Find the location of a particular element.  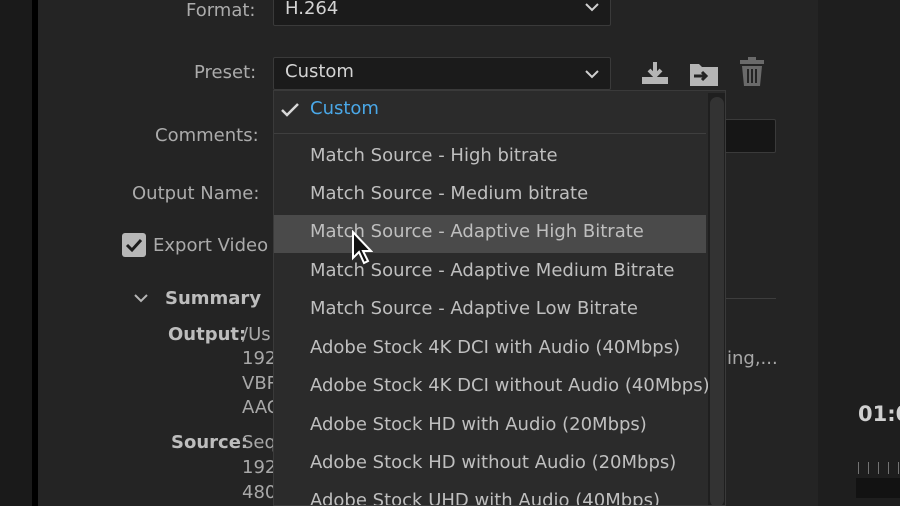

menu-item: Adobe Stock HD with Audio (20Mbps) is located at coordinates (490, 427).